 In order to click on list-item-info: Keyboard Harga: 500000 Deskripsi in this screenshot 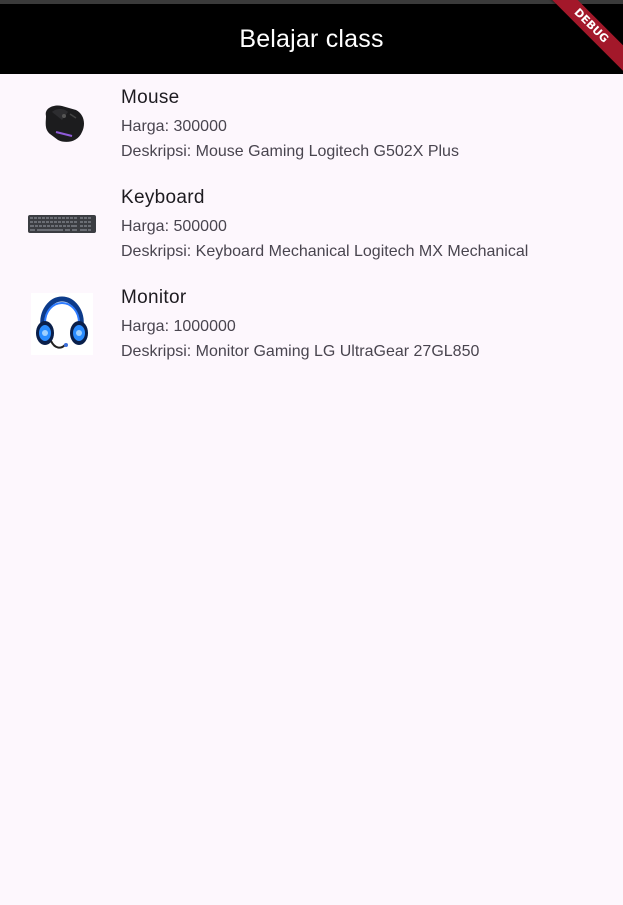, I will do `click(367, 225)`.